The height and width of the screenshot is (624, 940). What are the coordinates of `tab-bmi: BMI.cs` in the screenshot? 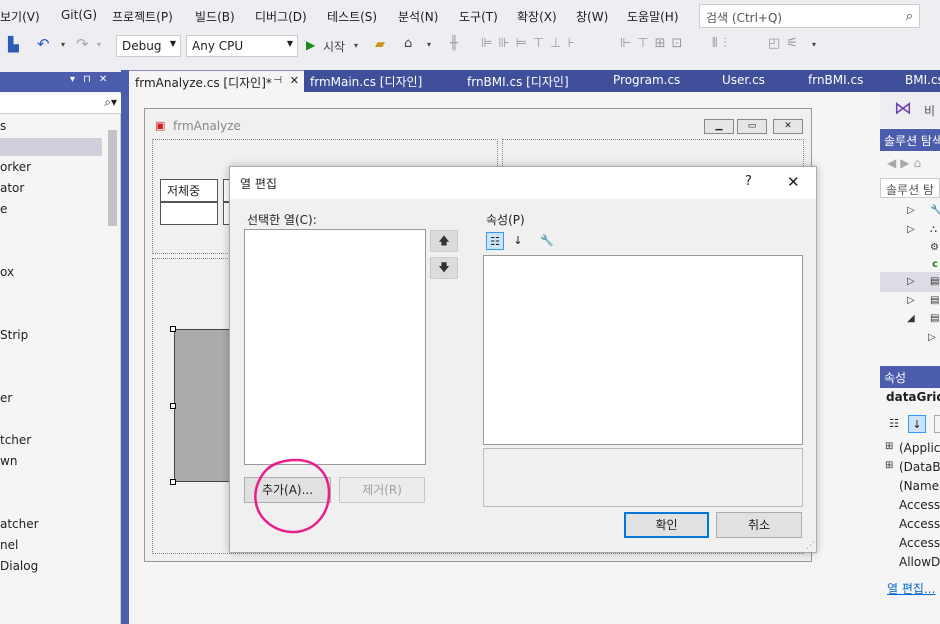 It's located at (919, 81).